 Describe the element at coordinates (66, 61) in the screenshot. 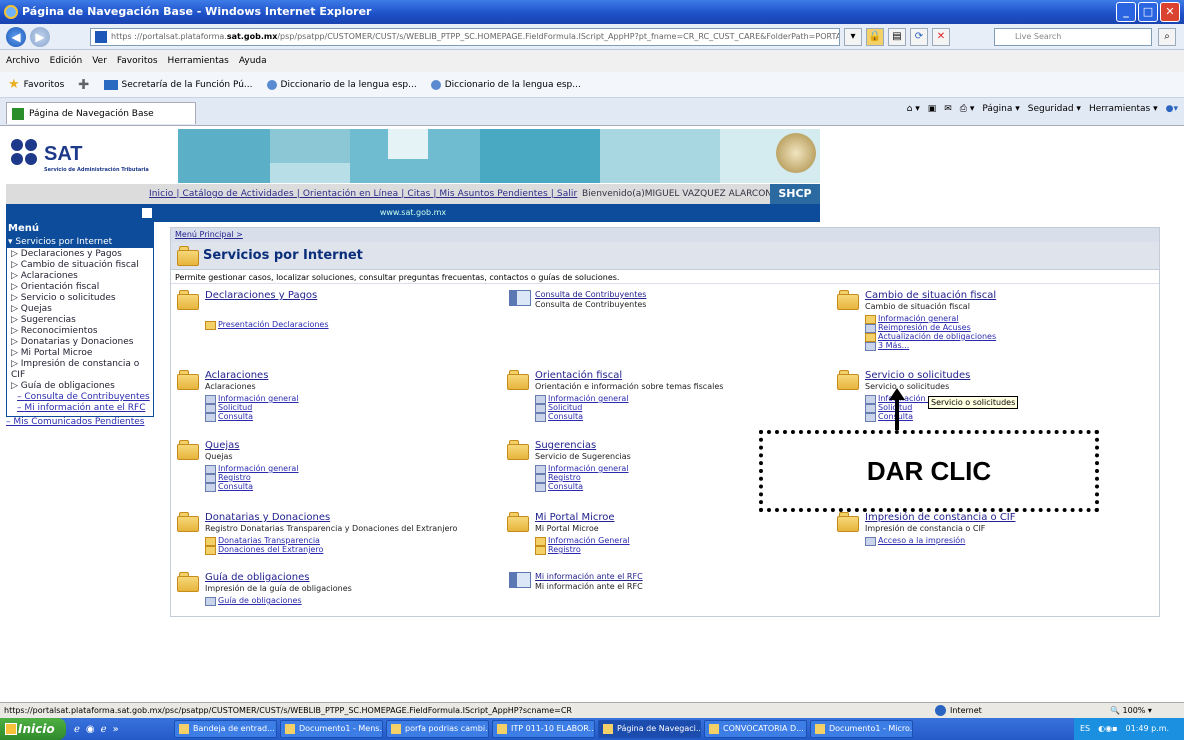

I see `menu-edicion: Edición` at that location.